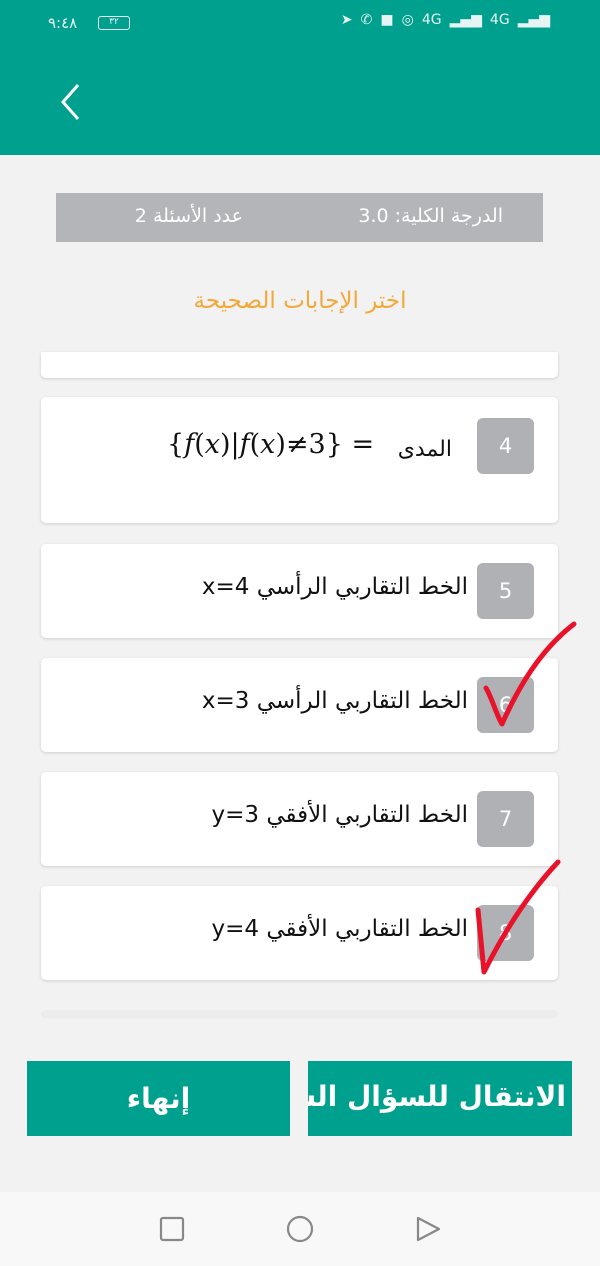 The image size is (600, 1266). I want to click on triangle-icon, so click(428, 1229).